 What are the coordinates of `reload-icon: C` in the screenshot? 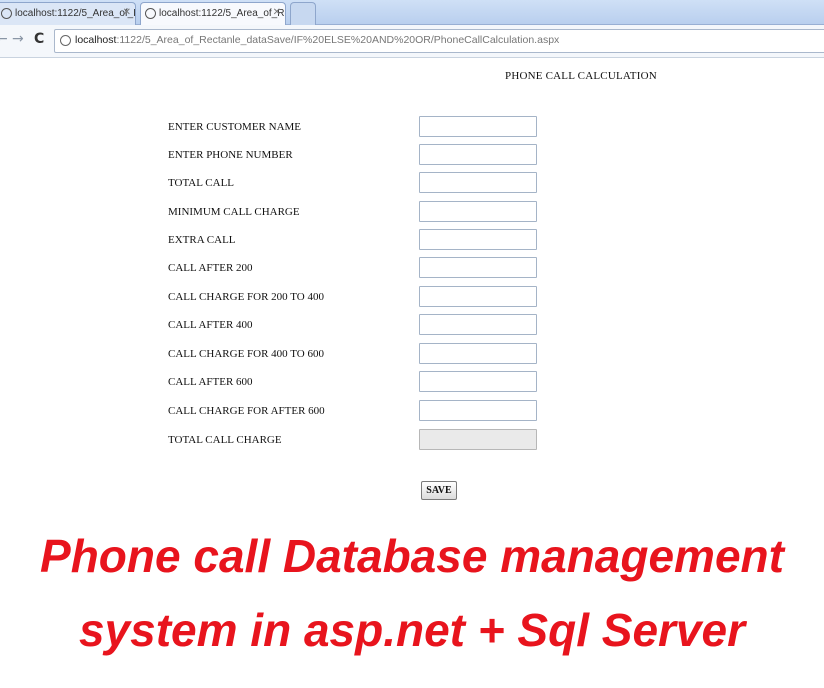 It's located at (39, 39).